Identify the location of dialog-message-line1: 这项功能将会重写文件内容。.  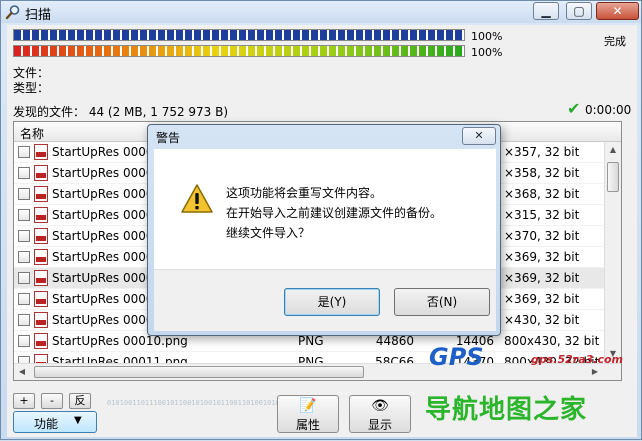
(304, 193).